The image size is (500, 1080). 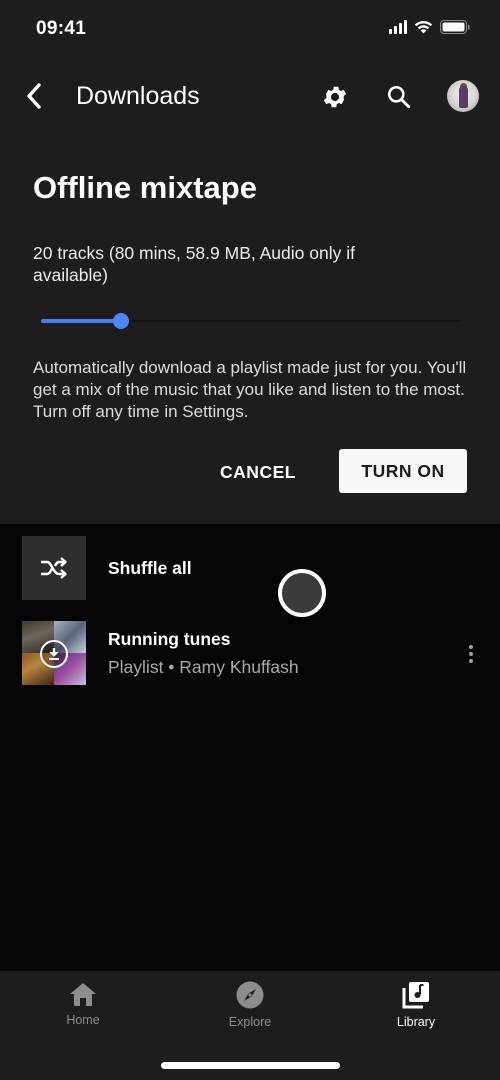 What do you see at coordinates (416, 1011) in the screenshot?
I see `nav-library: Library` at bounding box center [416, 1011].